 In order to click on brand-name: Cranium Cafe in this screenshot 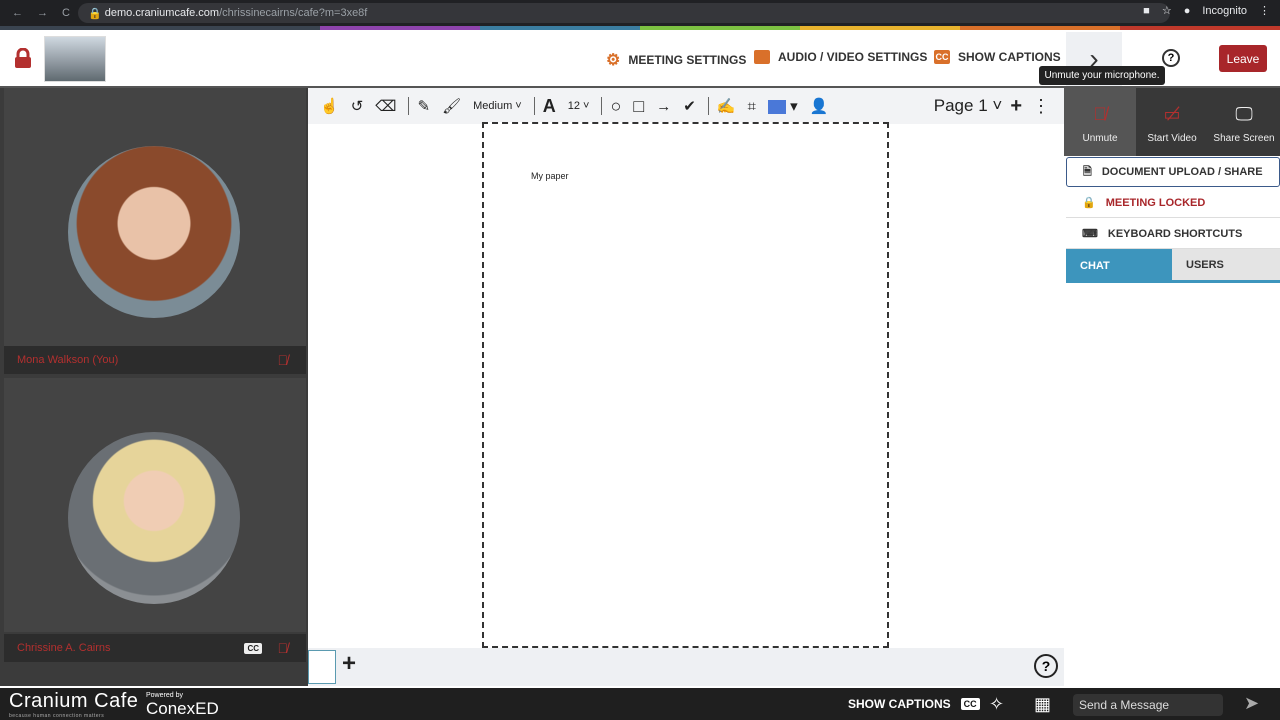, I will do `click(74, 701)`.